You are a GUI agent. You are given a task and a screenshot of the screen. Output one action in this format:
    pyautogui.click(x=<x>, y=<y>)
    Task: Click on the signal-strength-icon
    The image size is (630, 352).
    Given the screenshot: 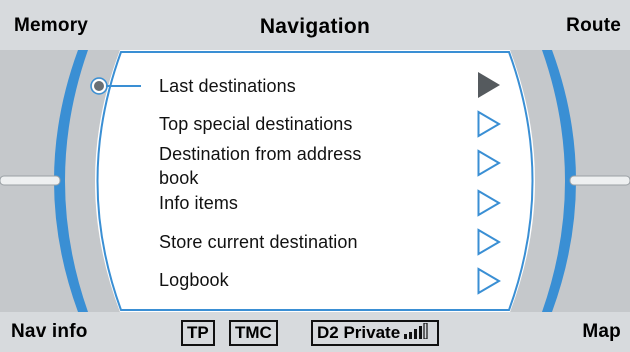 What is the action you would take?
    pyautogui.click(x=416, y=331)
    